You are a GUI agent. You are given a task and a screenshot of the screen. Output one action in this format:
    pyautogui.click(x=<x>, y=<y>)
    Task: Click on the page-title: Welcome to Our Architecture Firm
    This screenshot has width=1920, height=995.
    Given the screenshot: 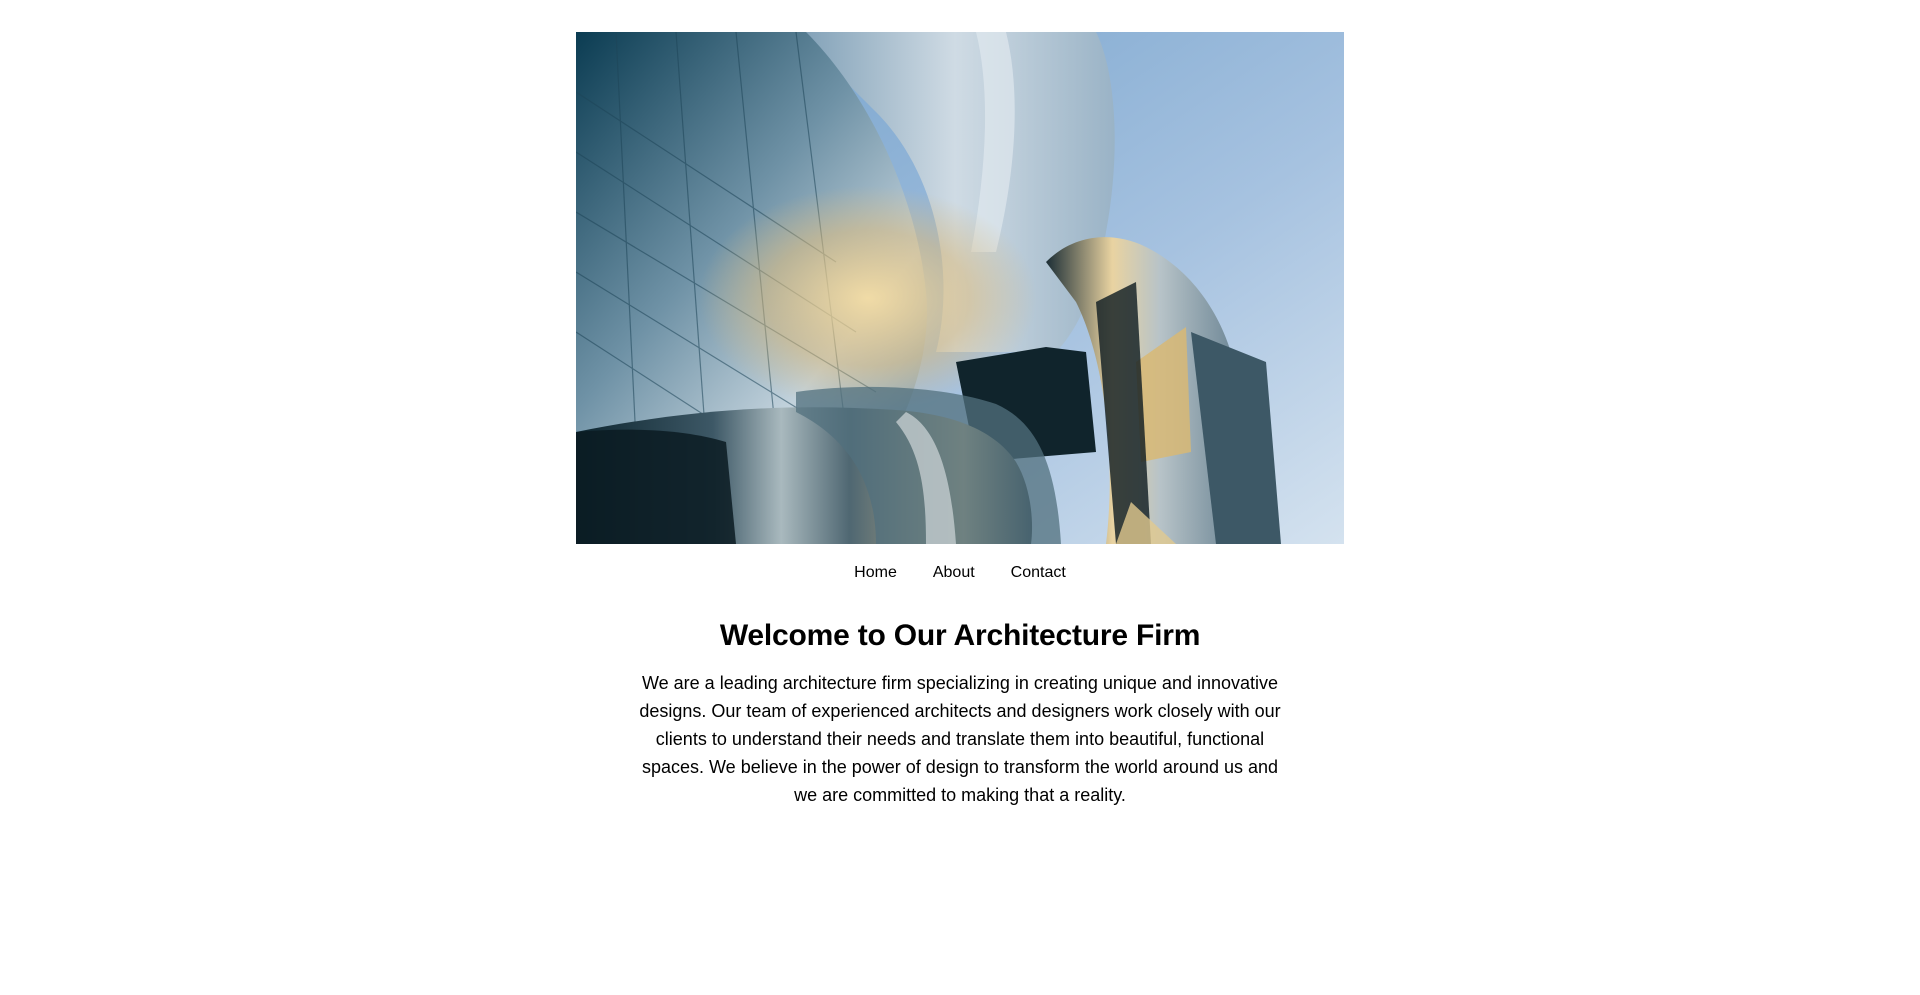 What is the action you would take?
    pyautogui.click(x=960, y=635)
    